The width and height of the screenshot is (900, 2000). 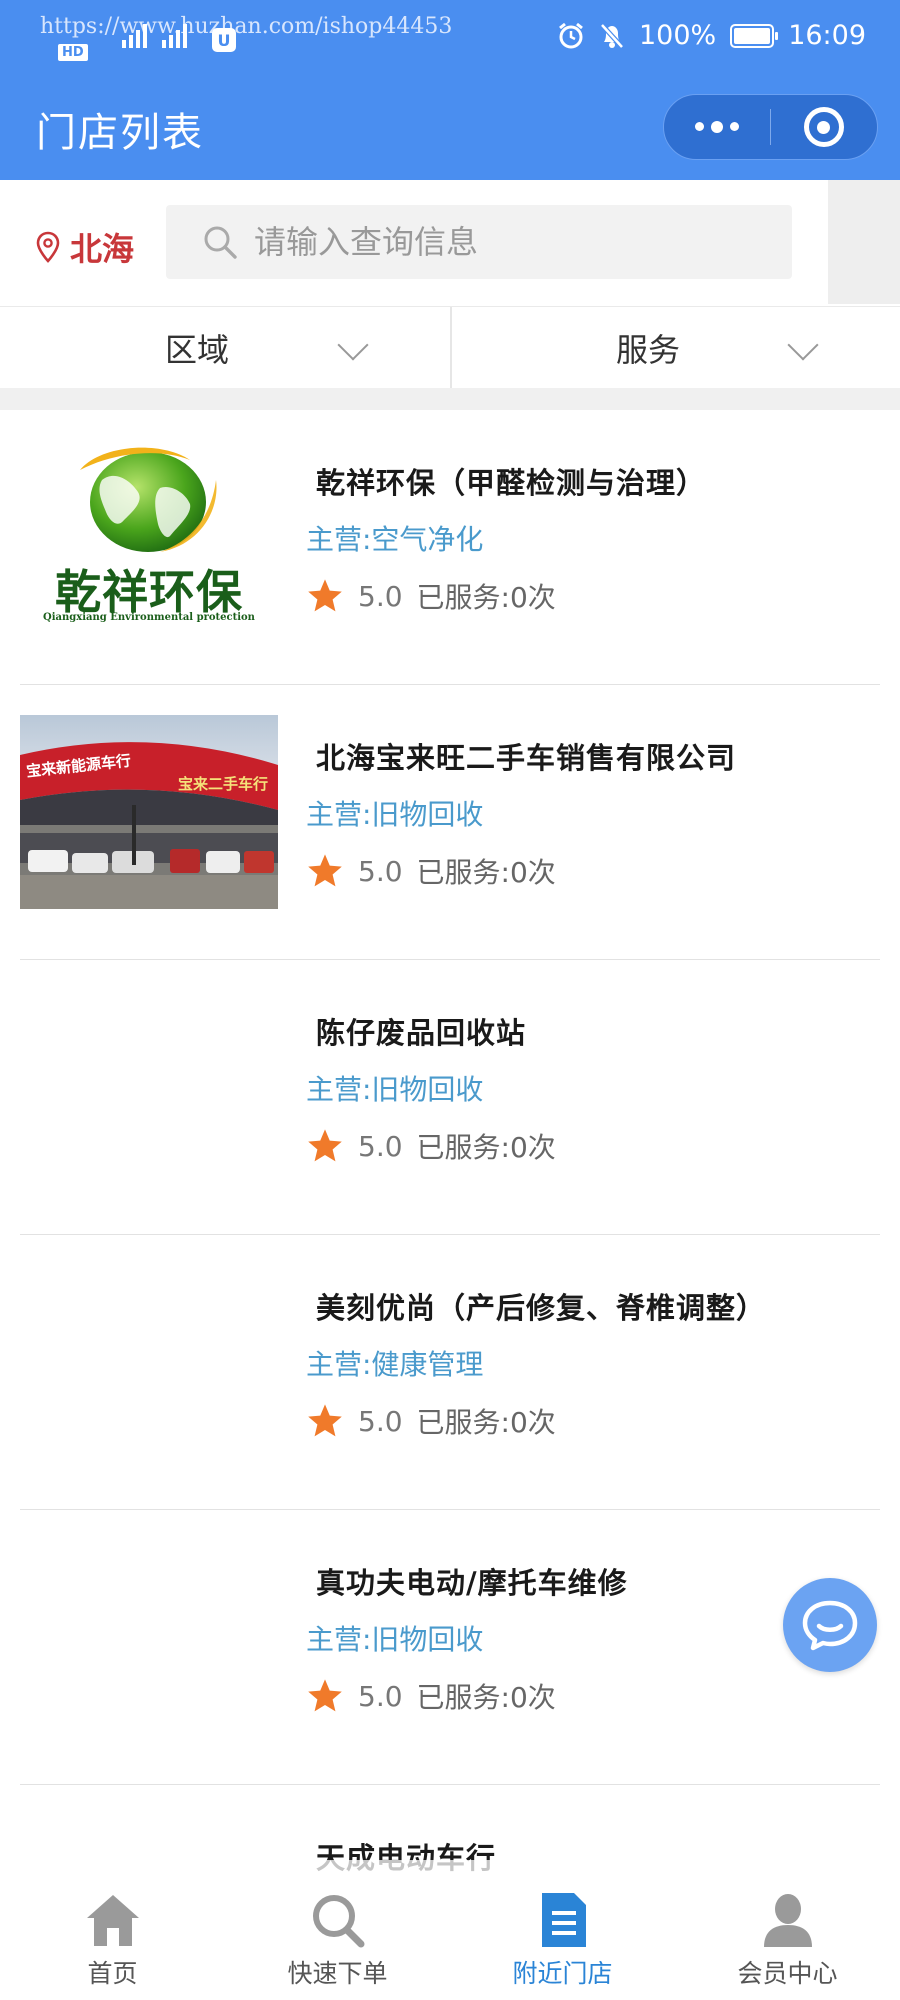 What do you see at coordinates (754, 35) in the screenshot?
I see `battery-icon` at bounding box center [754, 35].